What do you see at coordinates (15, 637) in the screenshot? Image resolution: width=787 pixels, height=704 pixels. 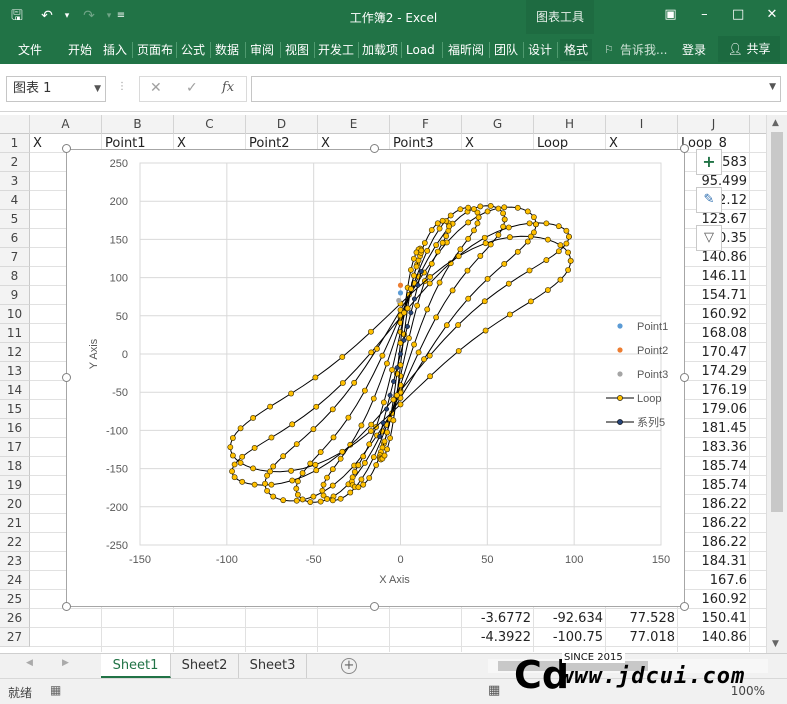 I see `row-header-27: 27` at bounding box center [15, 637].